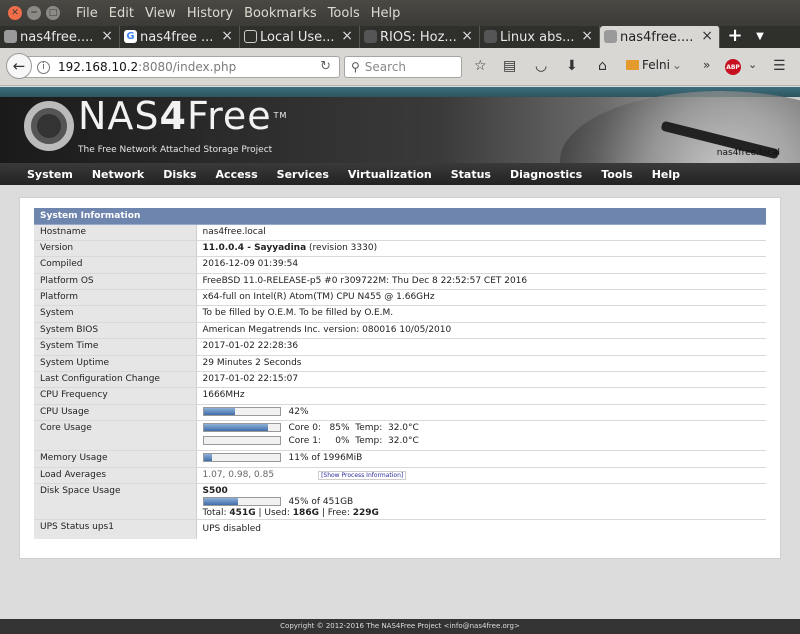  What do you see at coordinates (420, 37) in the screenshot?
I see `browser-tab: RIOS: Hoz... ×` at bounding box center [420, 37].